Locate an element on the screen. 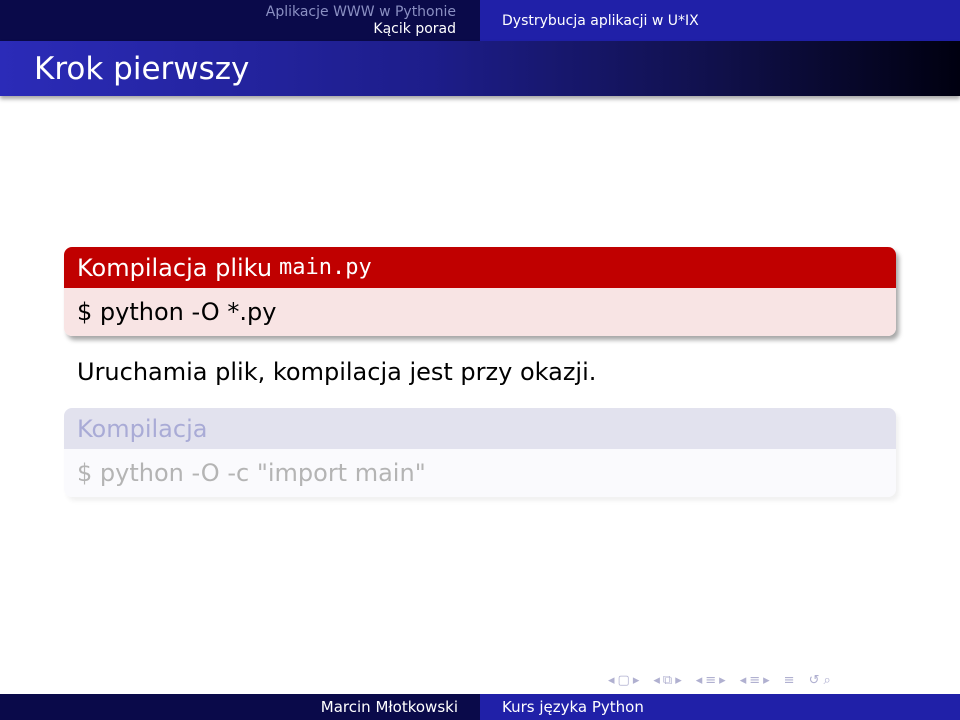 Image resolution: width=960 pixels, height=720 pixels. next-frame-icon: ▸ is located at coordinates (636, 680).